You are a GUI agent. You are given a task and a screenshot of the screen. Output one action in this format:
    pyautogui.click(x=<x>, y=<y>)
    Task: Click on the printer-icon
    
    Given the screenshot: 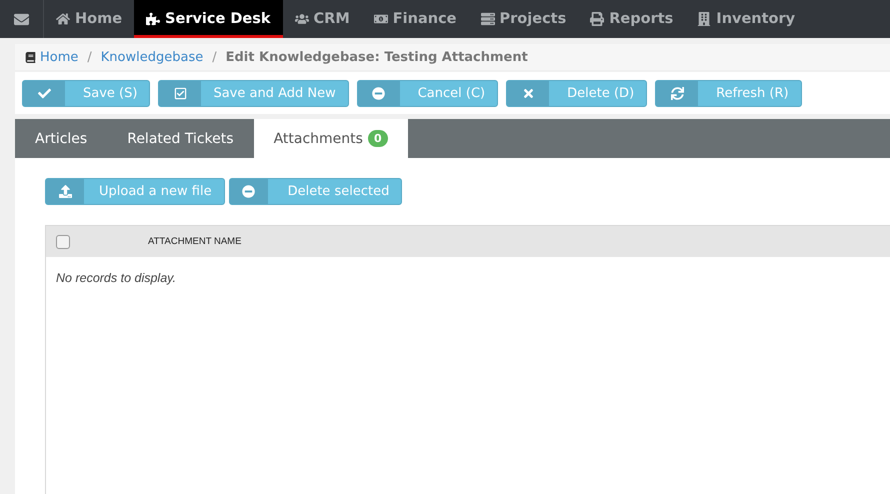 What is the action you would take?
    pyautogui.click(x=597, y=19)
    